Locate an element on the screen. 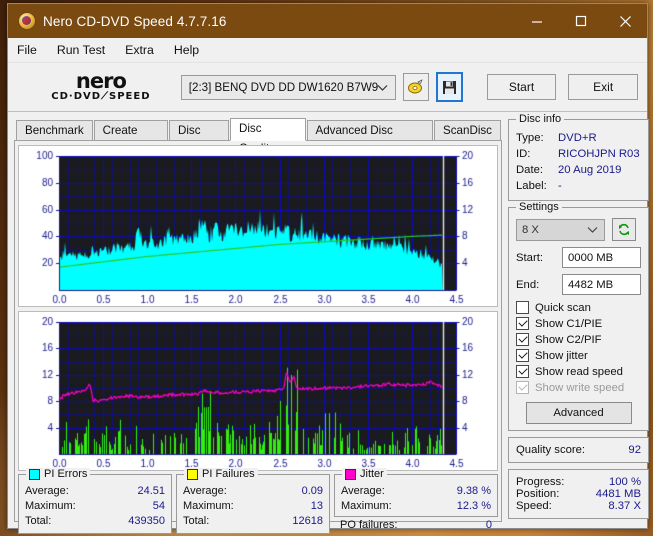  drive-select: [2:3] BENQ DVD DD DW1620 B7W9 is located at coordinates (288, 87).